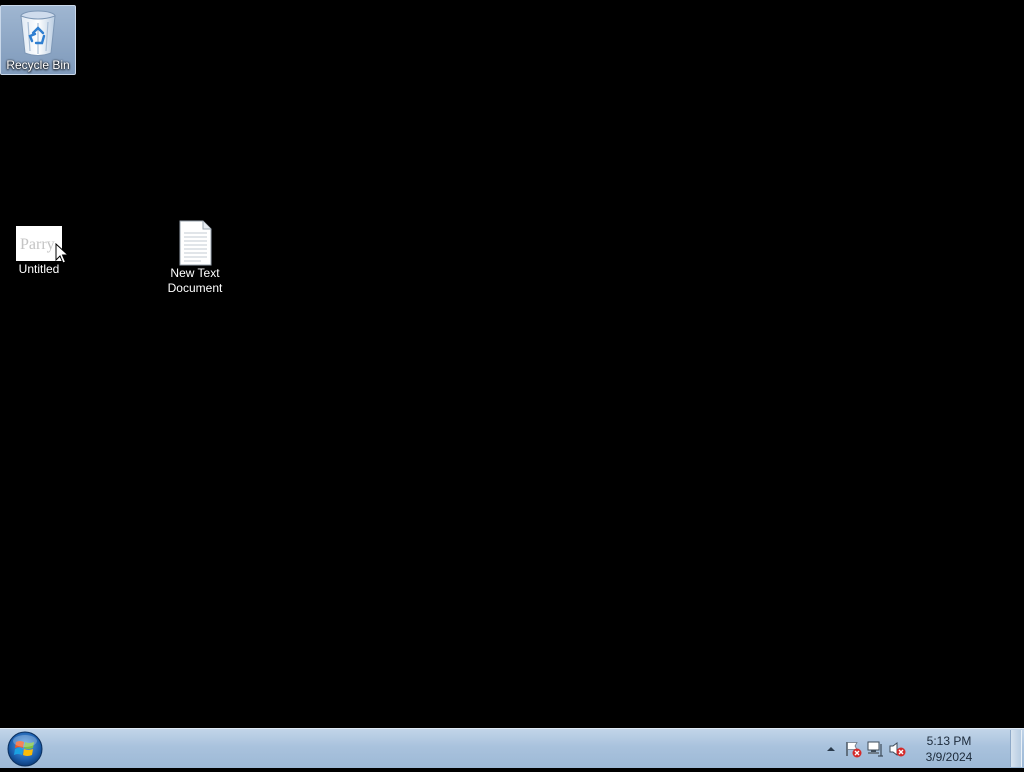 This screenshot has width=1024, height=772. Describe the element at coordinates (1016, 748) in the screenshot. I see `show-desktop-button` at that location.